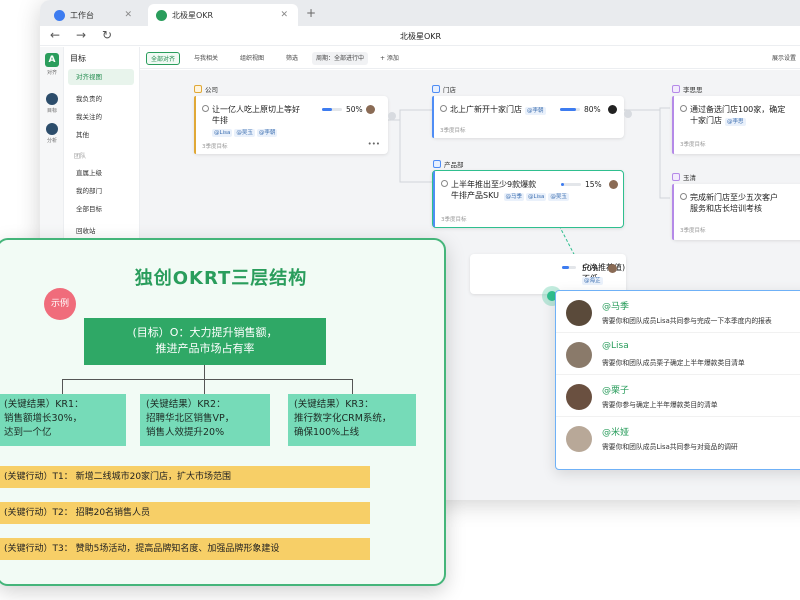 The height and width of the screenshot is (600, 800). Describe the element at coordinates (190, 418) in the screenshot. I see `kr-line: 招聘华北区销售VP，` at that location.